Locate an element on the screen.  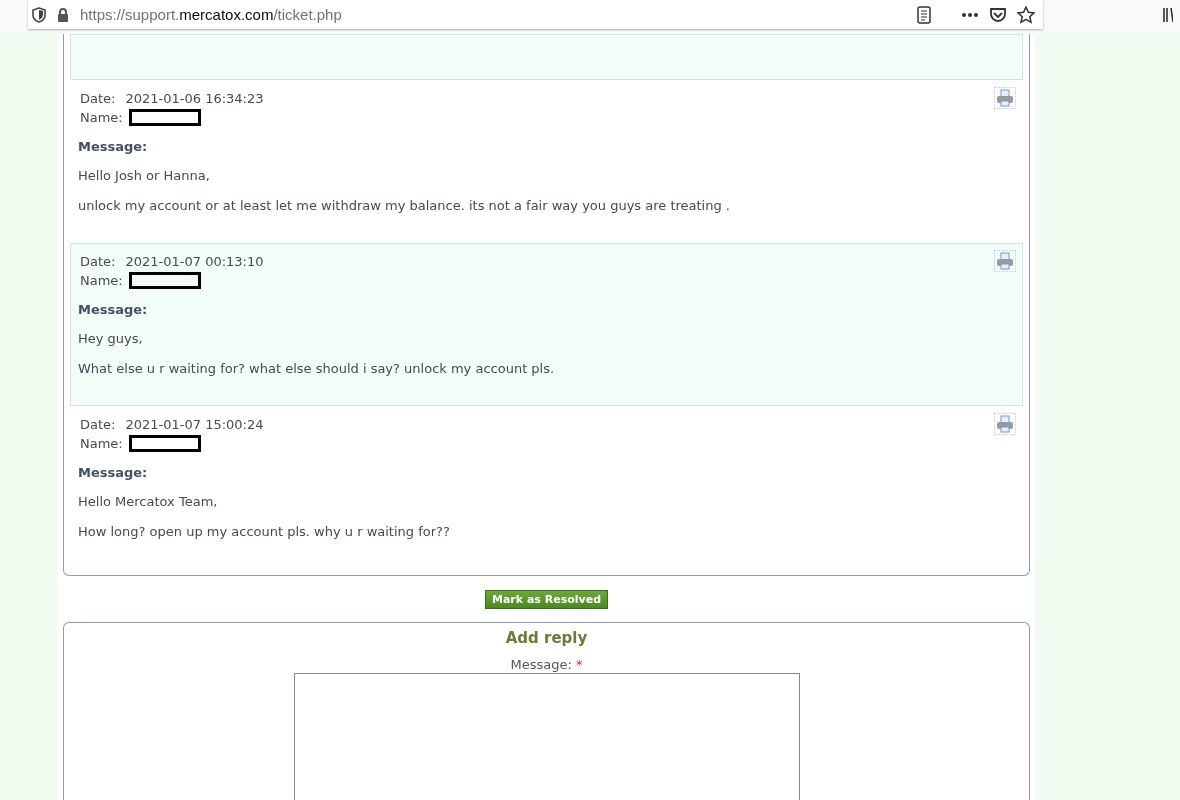
message-text: How long? open up my account pls. why u r waiting for?? is located at coordinates (264, 531).